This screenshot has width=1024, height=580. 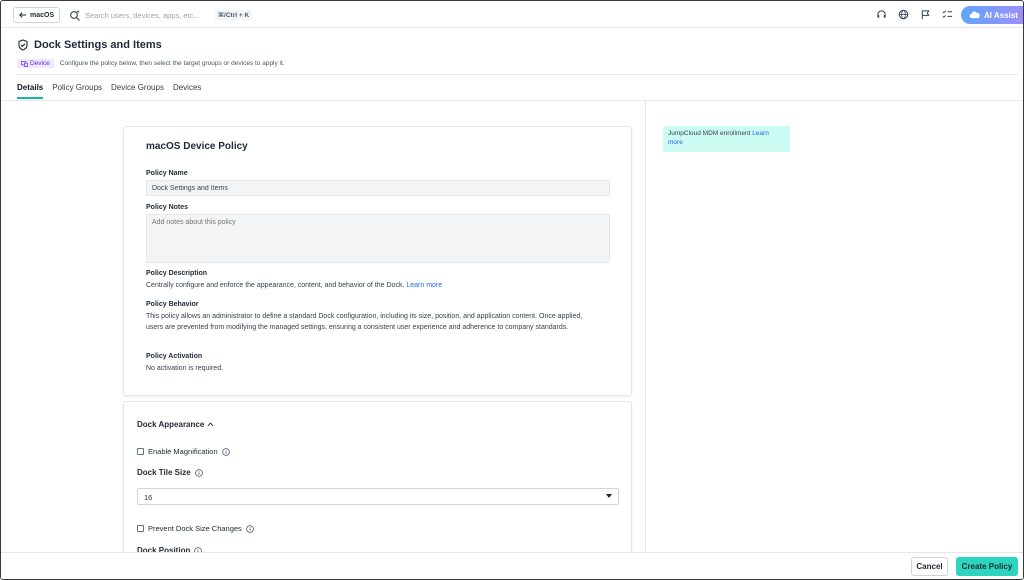 I want to click on tab-device-groups: Device Groups, so click(x=137, y=91).